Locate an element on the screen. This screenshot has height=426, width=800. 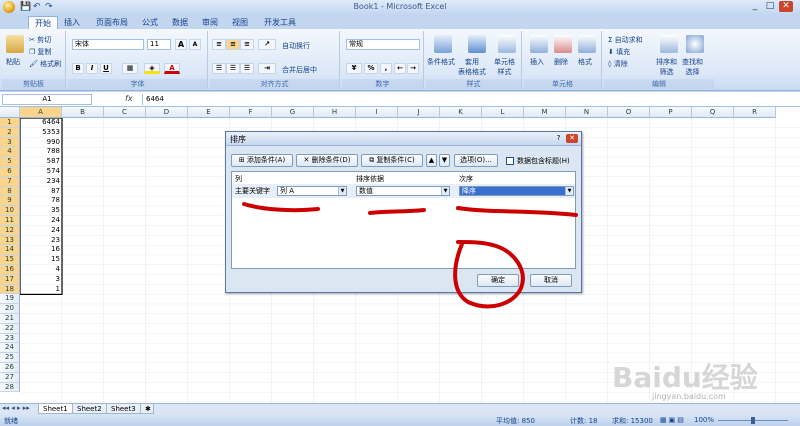
underline-column-mark is located at coordinates (281, 207).